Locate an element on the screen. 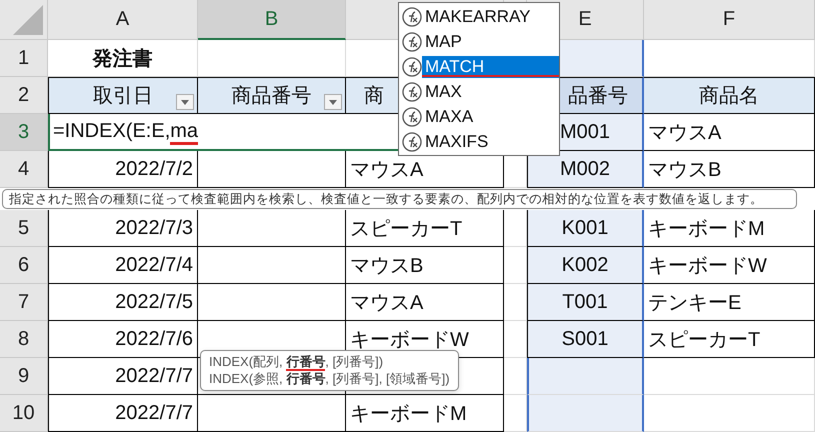 This screenshot has height=432, width=815. cell-text: 2022/7/5 is located at coordinates (154, 302).